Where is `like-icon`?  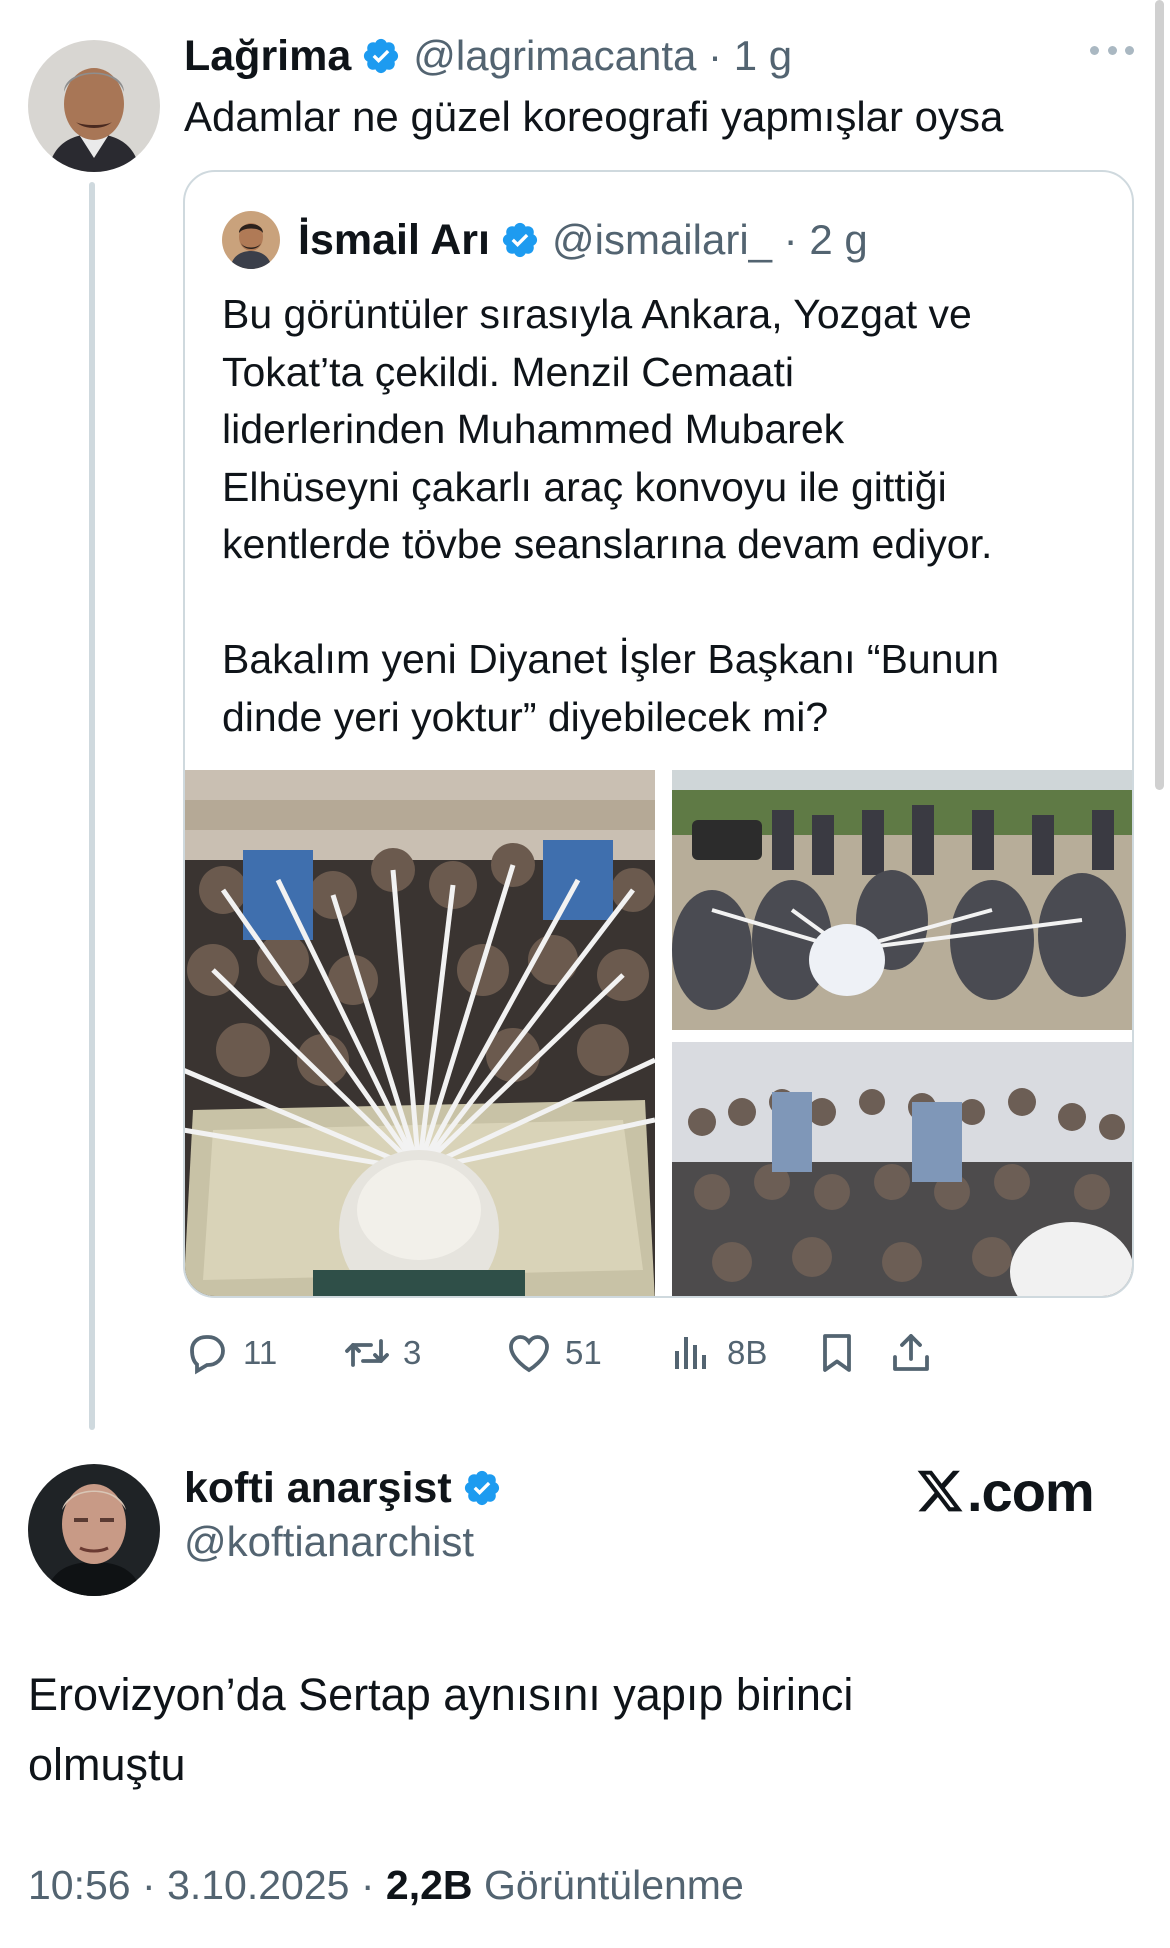 like-icon is located at coordinates (529, 1353).